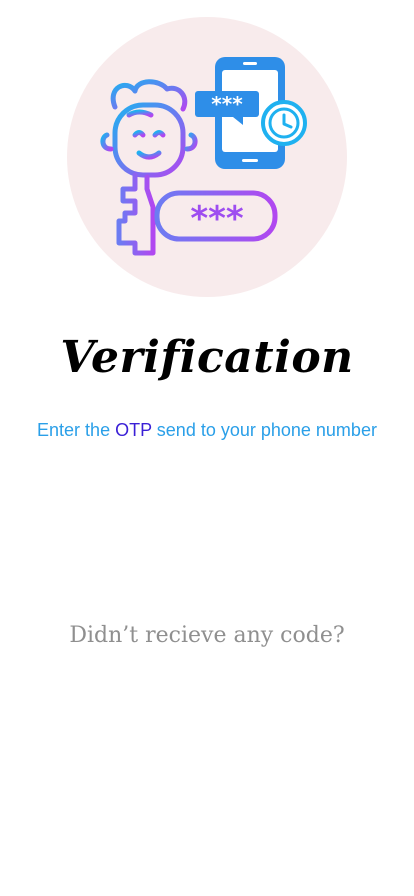 This screenshot has height=896, width=414. Describe the element at coordinates (207, 636) in the screenshot. I see `resend-code-prompt: Didn’t recieve any code?` at that location.